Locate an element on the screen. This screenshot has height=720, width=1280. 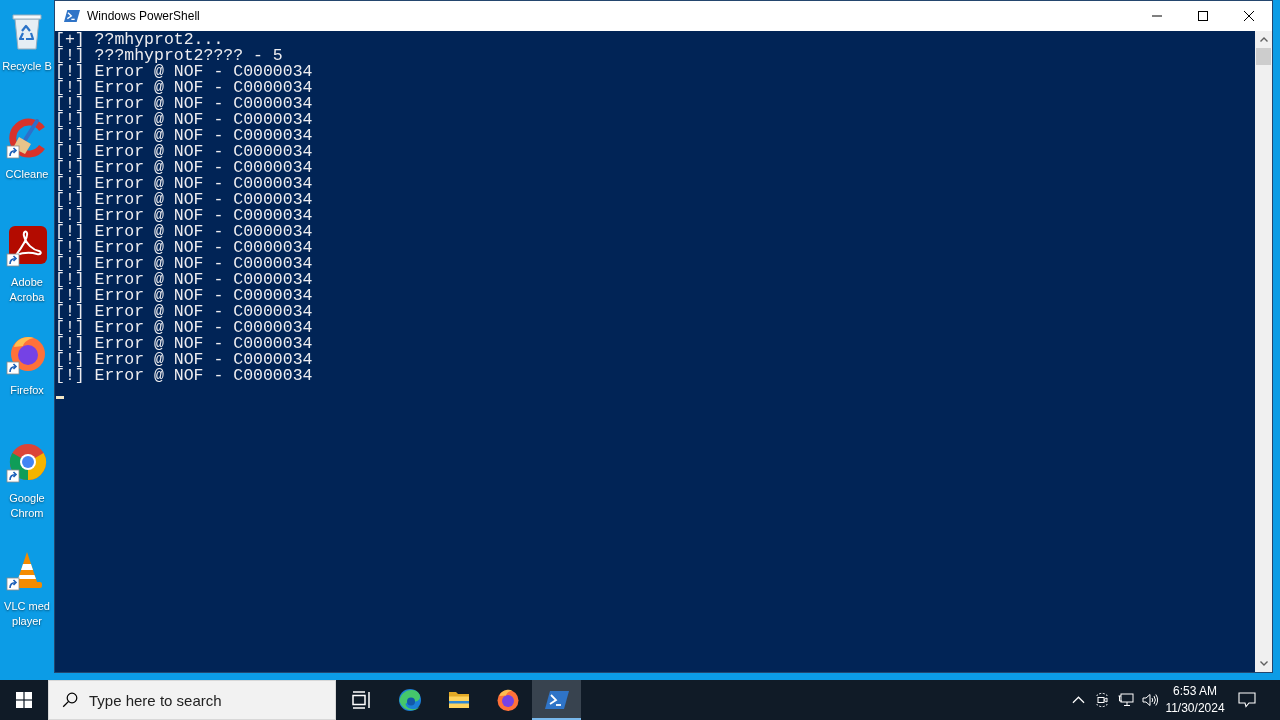
cursor-icon is located at coordinates (60, 397).